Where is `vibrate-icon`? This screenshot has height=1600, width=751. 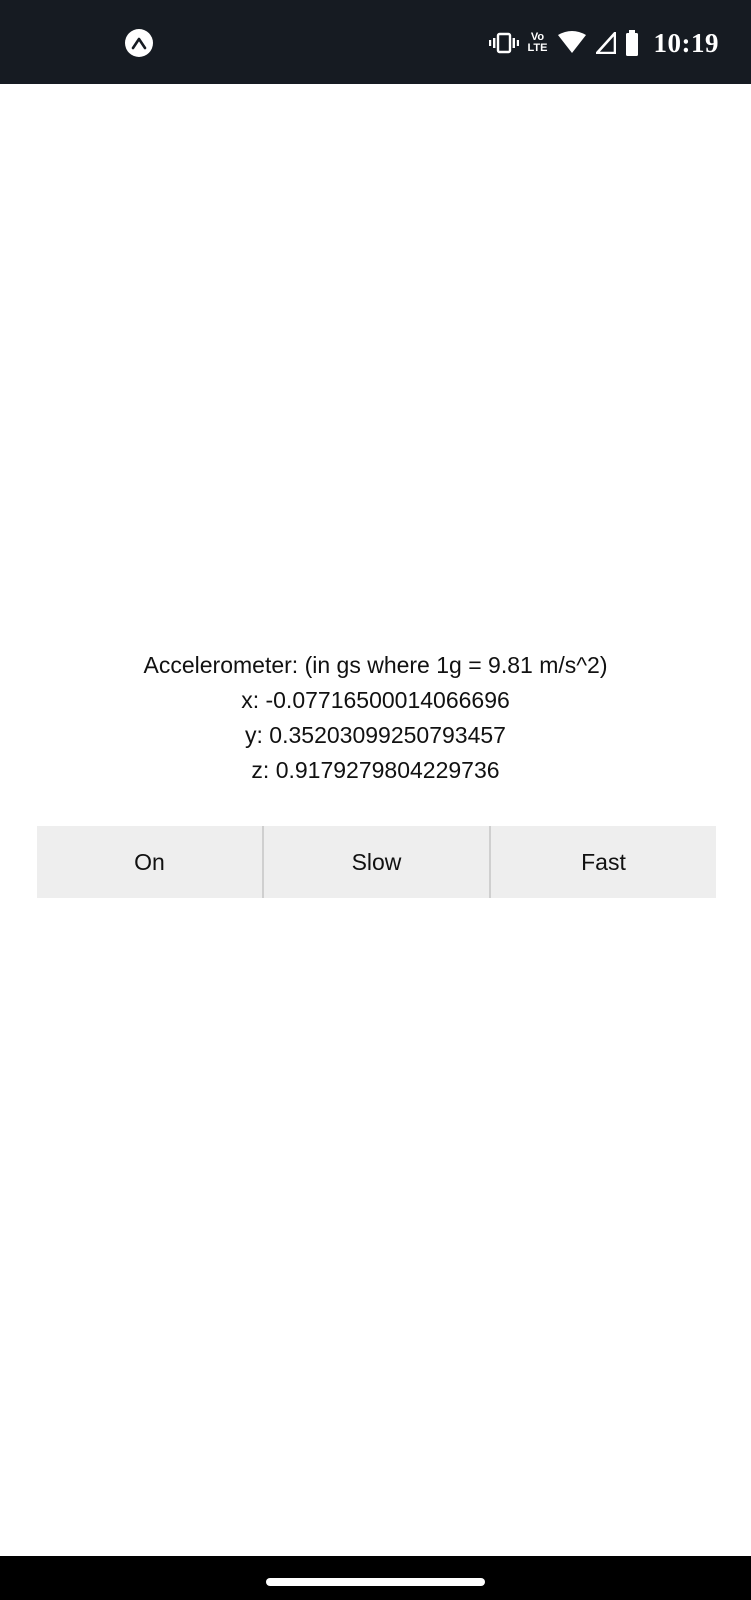
vibrate-icon is located at coordinates (503, 43).